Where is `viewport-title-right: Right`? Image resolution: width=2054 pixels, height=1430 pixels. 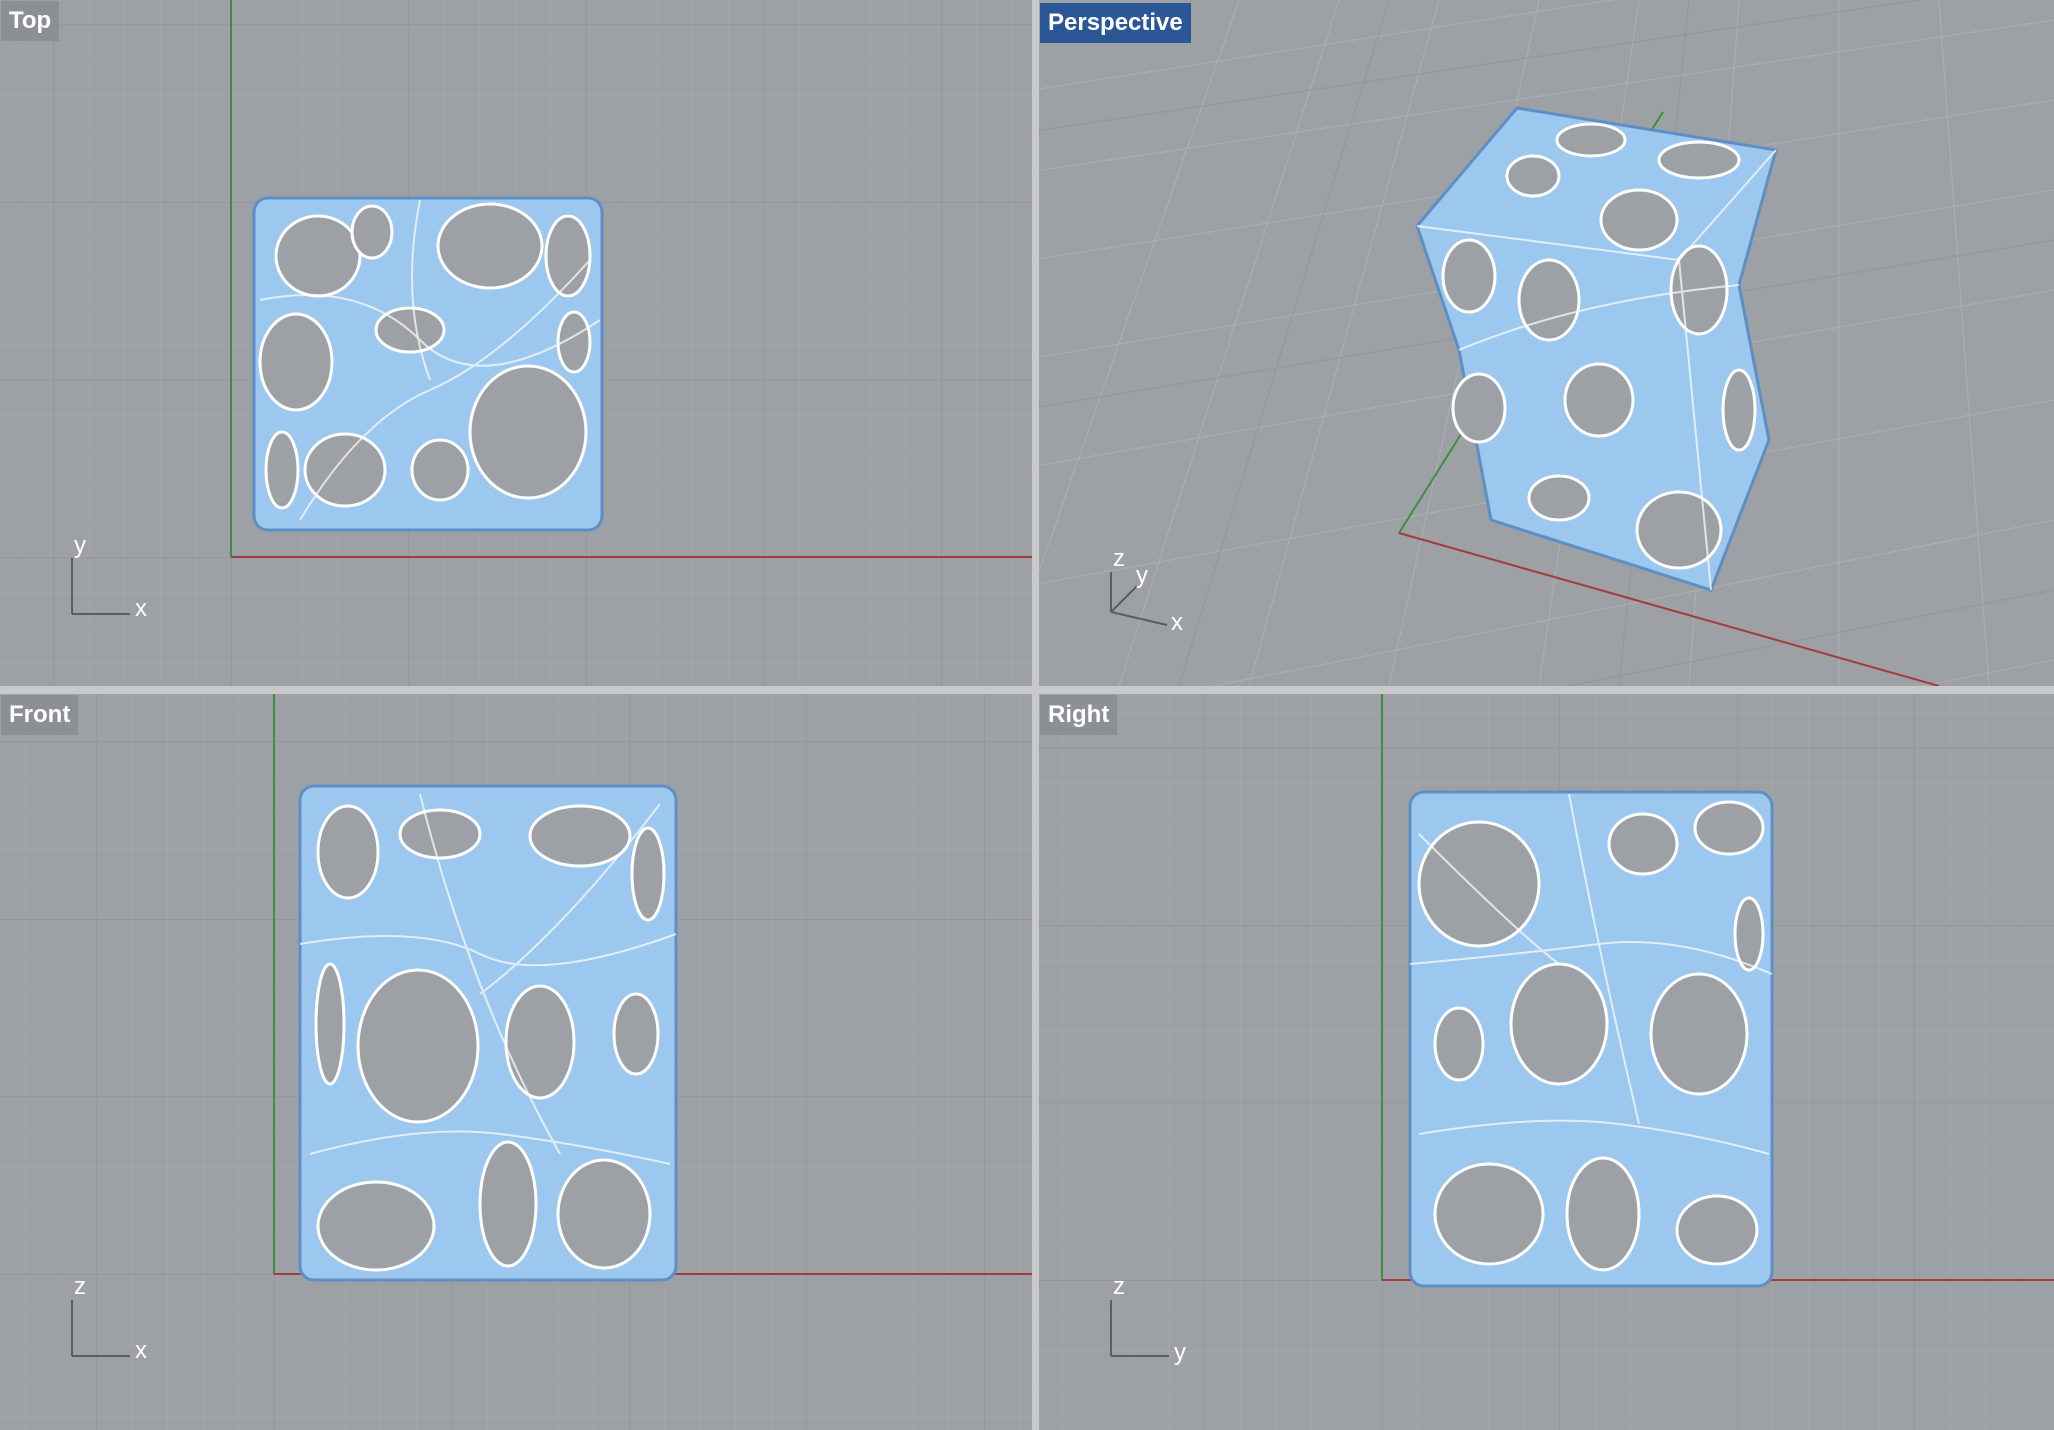
viewport-title-right: Right is located at coordinates (1079, 715).